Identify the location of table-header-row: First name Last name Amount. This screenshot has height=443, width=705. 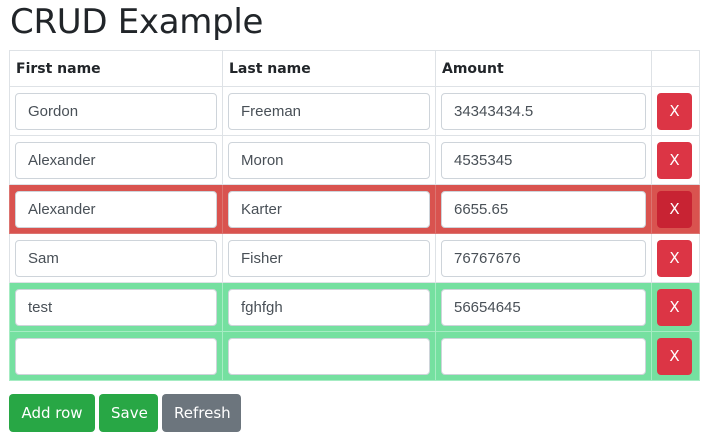
(354, 68).